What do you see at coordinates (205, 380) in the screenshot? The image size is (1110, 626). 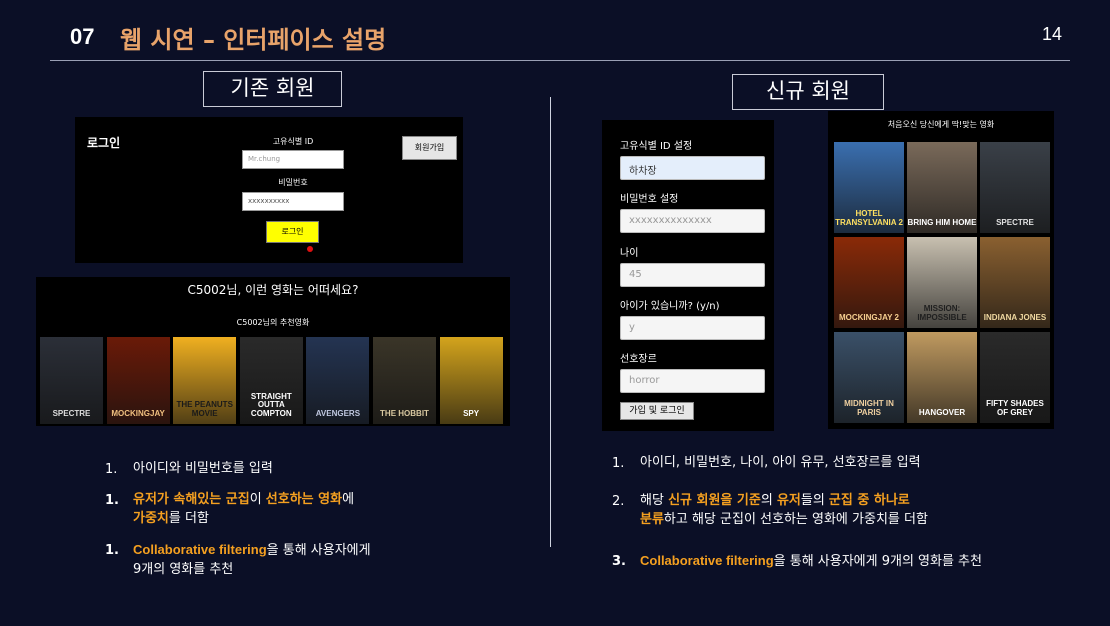 I see `movie-poster: THE PEANUTS MOVIE` at bounding box center [205, 380].